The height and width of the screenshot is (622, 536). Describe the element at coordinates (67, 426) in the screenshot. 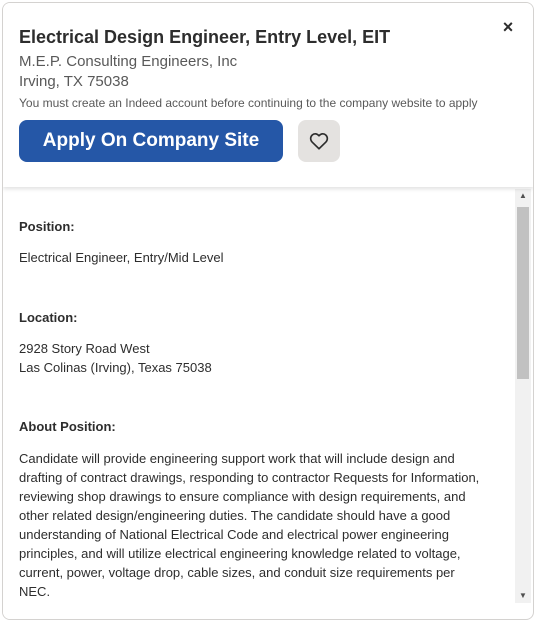

I see `about-position-heading: About Position:` at that location.